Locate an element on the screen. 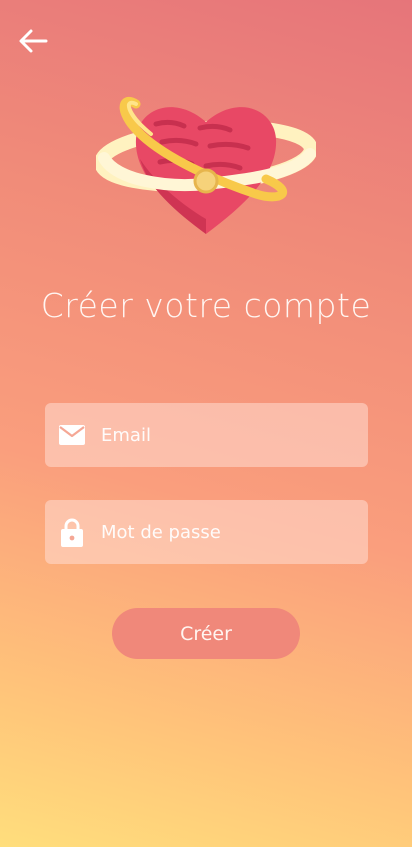  heart-with-ring-icon is located at coordinates (206, 164).